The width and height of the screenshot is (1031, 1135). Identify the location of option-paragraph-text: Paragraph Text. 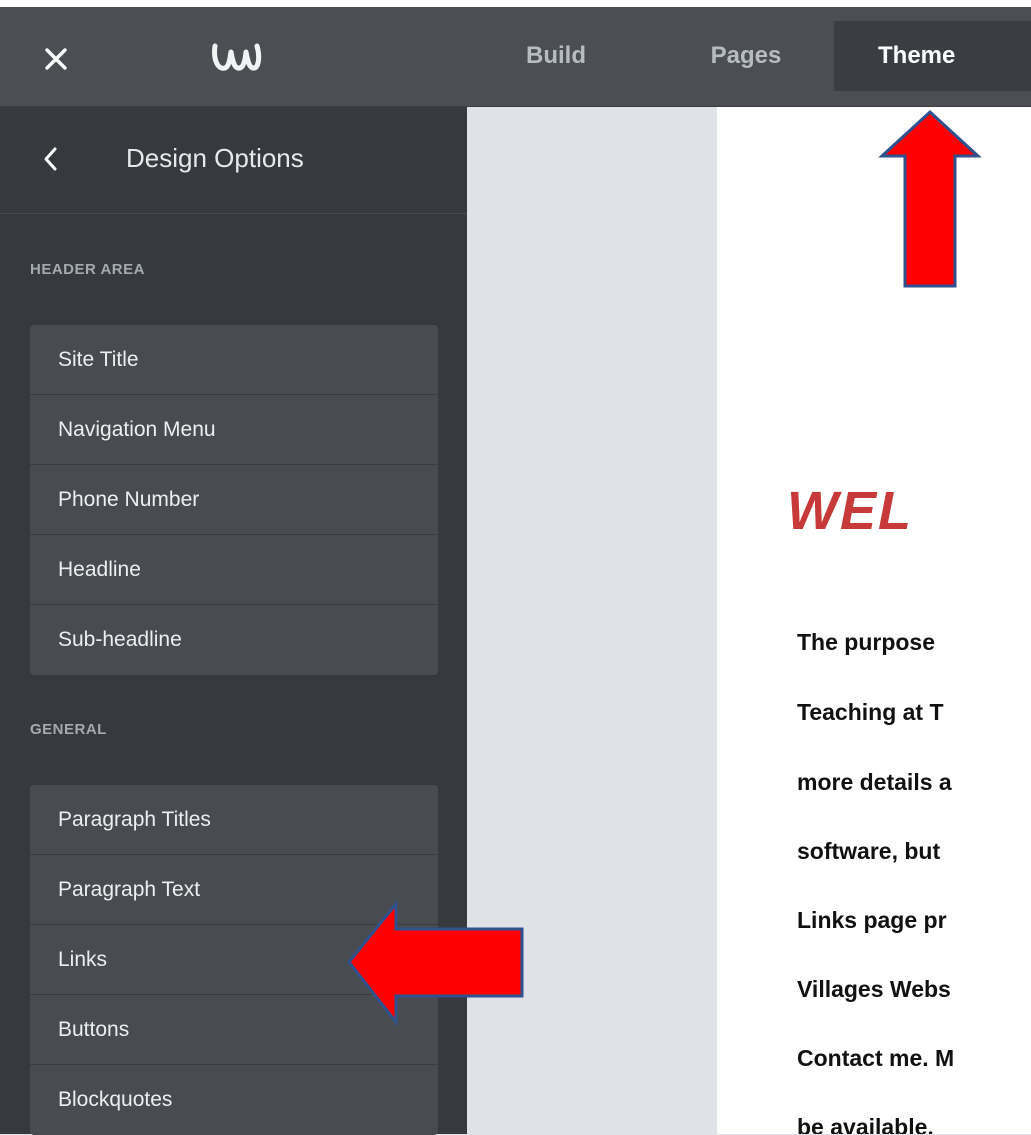
(234, 890).